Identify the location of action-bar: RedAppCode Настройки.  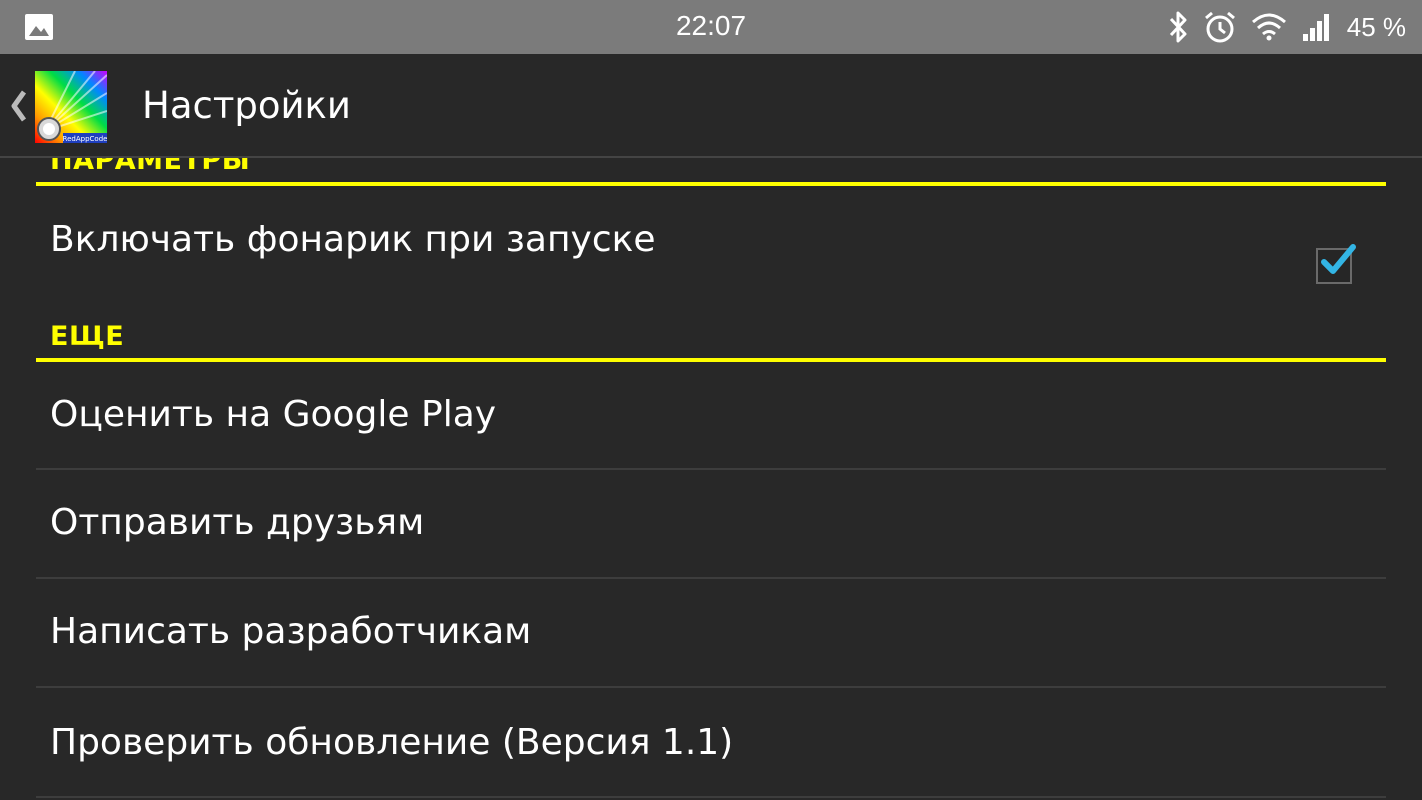
(711, 106).